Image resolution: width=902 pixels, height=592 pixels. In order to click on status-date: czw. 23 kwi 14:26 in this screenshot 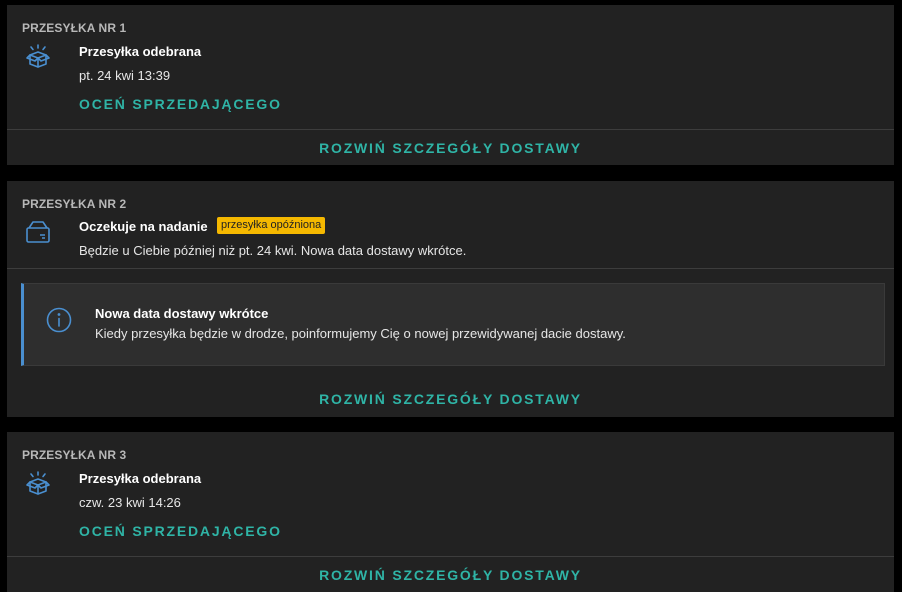, I will do `click(130, 502)`.